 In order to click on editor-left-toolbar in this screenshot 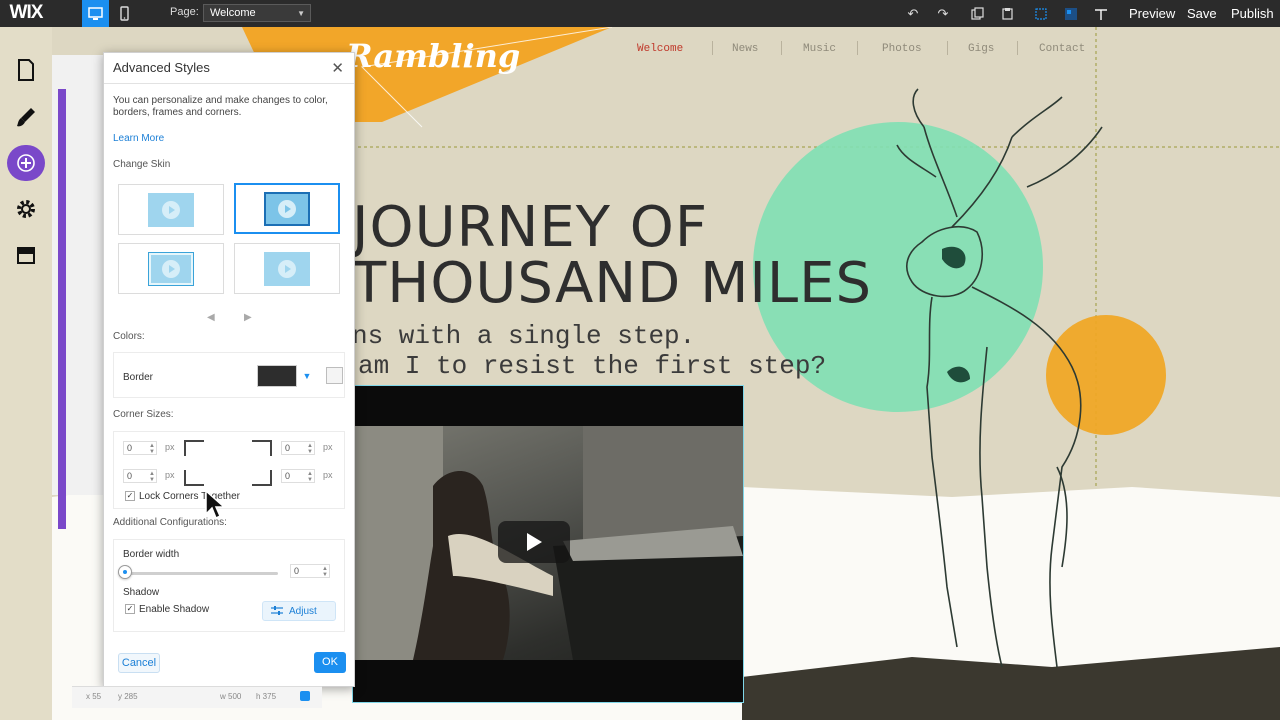, I will do `click(26, 373)`.